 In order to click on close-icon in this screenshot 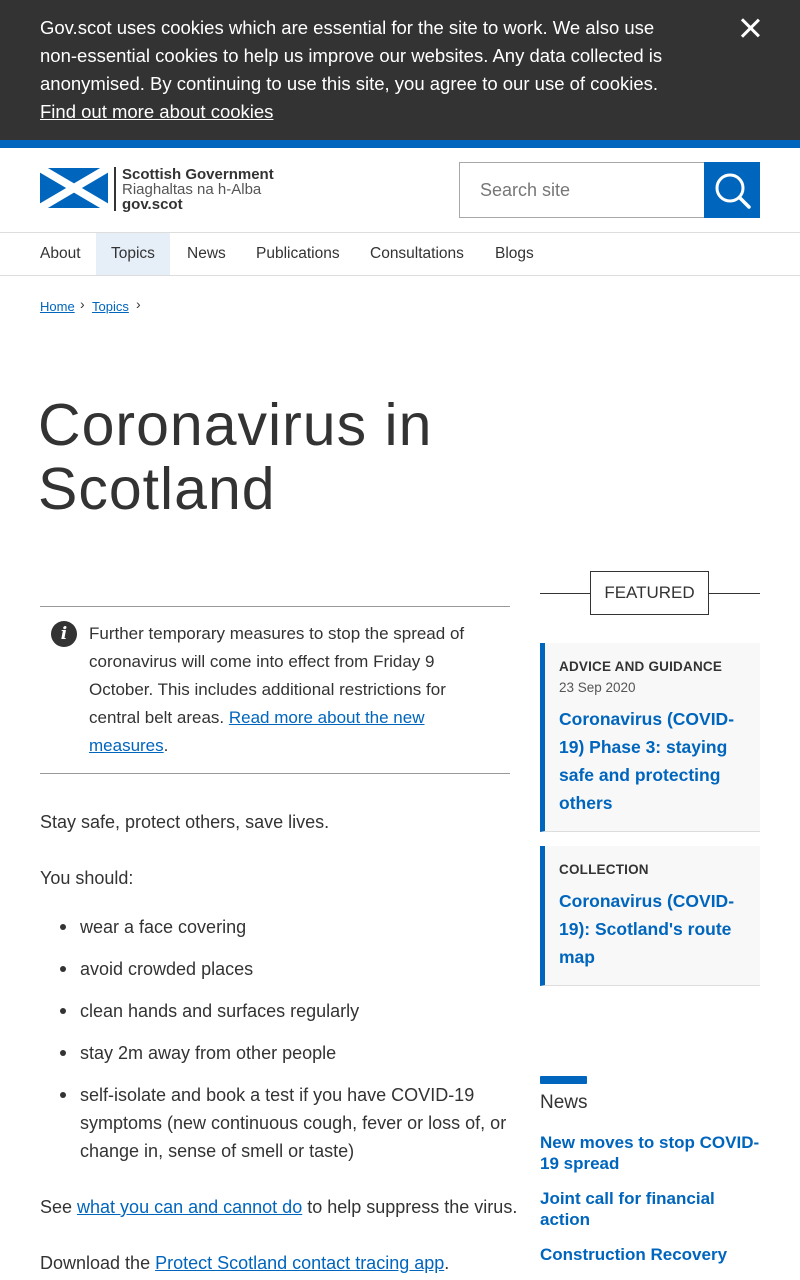, I will do `click(750, 28)`.